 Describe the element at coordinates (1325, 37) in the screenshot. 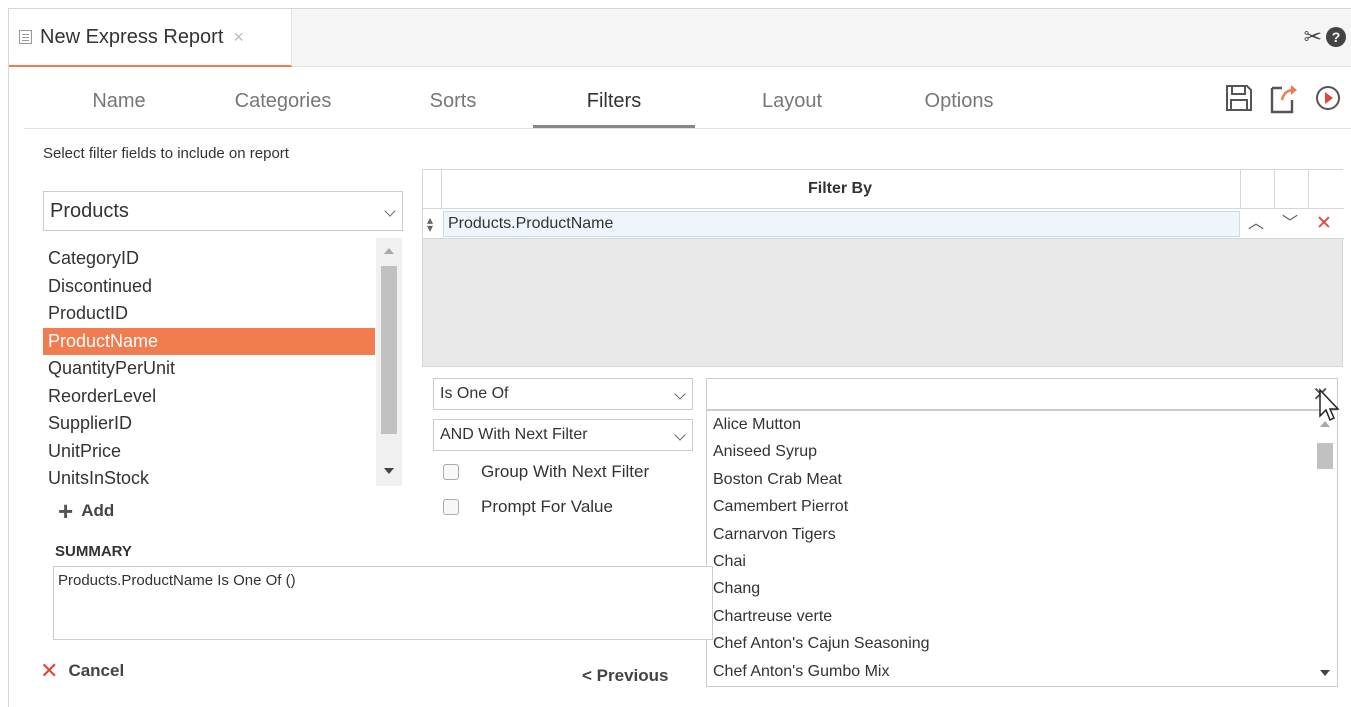

I see `title-tools: ✂ ?` at that location.